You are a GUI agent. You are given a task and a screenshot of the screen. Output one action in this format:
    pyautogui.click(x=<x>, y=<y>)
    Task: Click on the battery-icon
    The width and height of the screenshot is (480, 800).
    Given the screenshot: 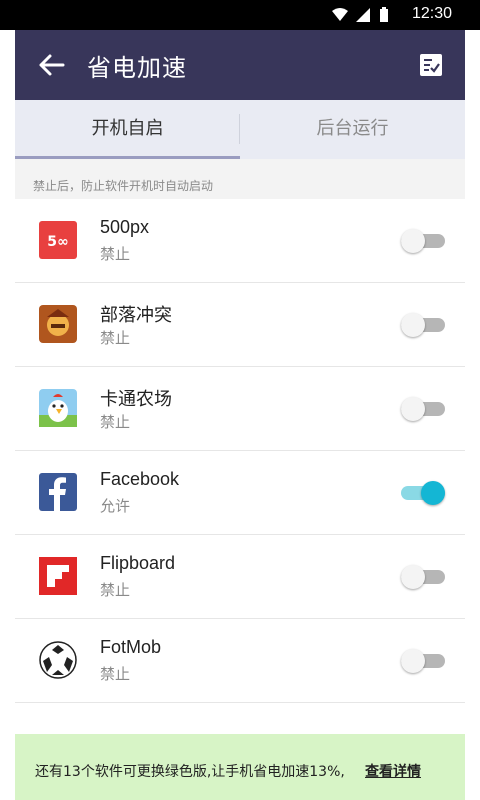 What is the action you would take?
    pyautogui.click(x=384, y=14)
    